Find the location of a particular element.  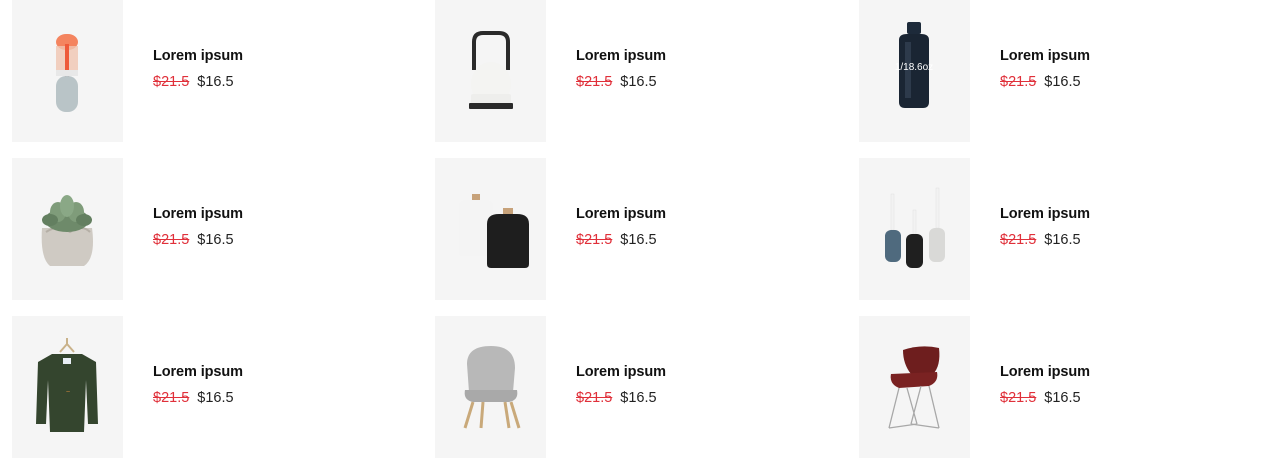

product-image-vases is located at coordinates (490, 229).